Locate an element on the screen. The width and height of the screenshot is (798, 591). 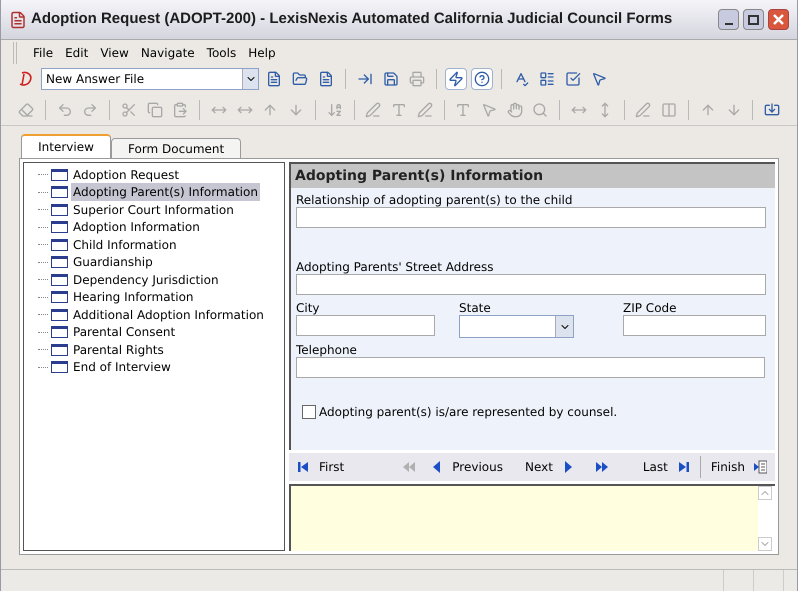
nav-button: Next is located at coordinates (549, 467).